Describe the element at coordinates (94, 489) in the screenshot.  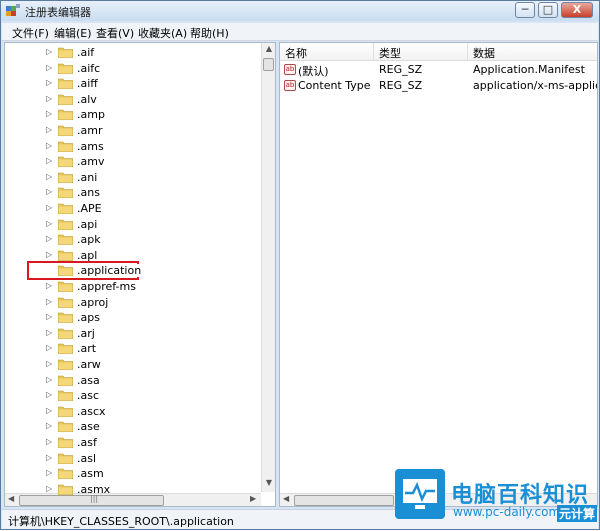
I see `tree-item-label: .asmx` at that location.